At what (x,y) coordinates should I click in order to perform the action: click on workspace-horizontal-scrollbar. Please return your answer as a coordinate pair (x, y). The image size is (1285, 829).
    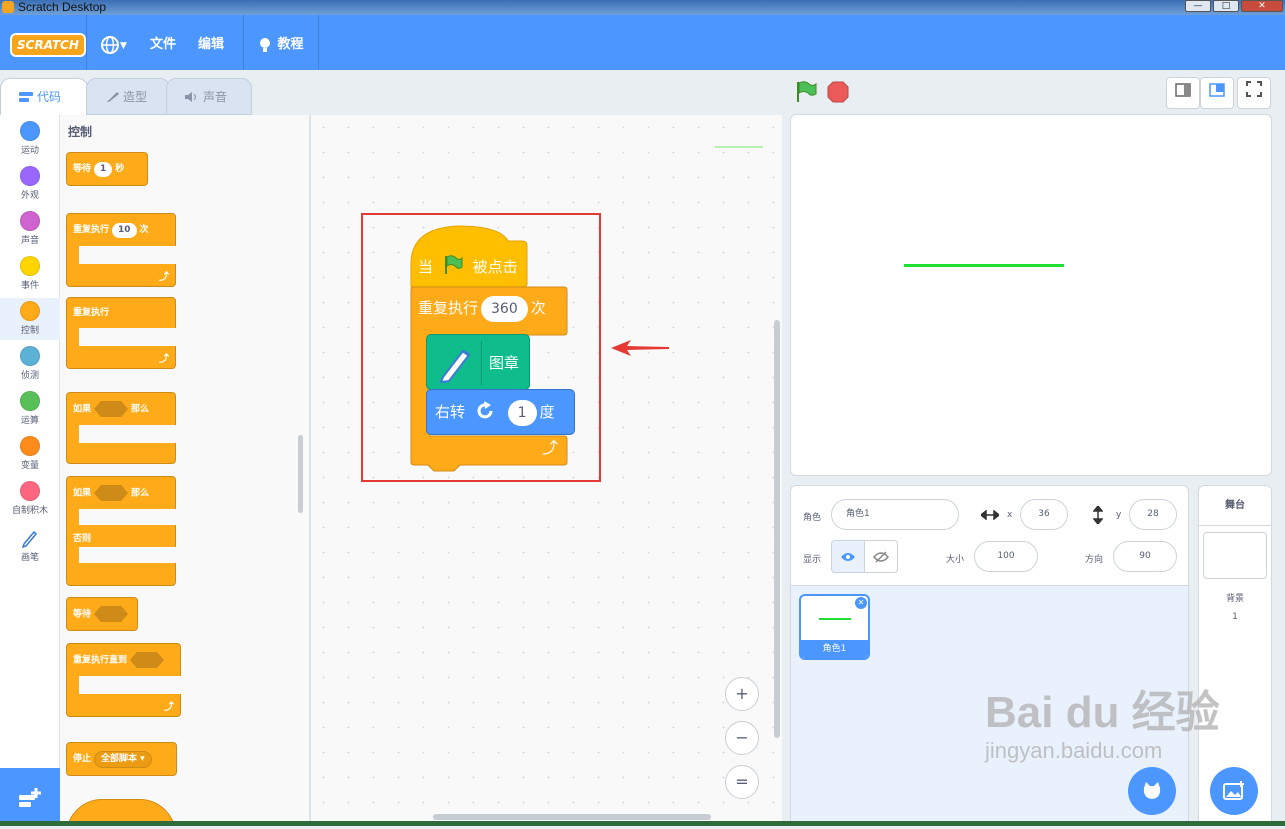
    Looking at the image, I should click on (572, 817).